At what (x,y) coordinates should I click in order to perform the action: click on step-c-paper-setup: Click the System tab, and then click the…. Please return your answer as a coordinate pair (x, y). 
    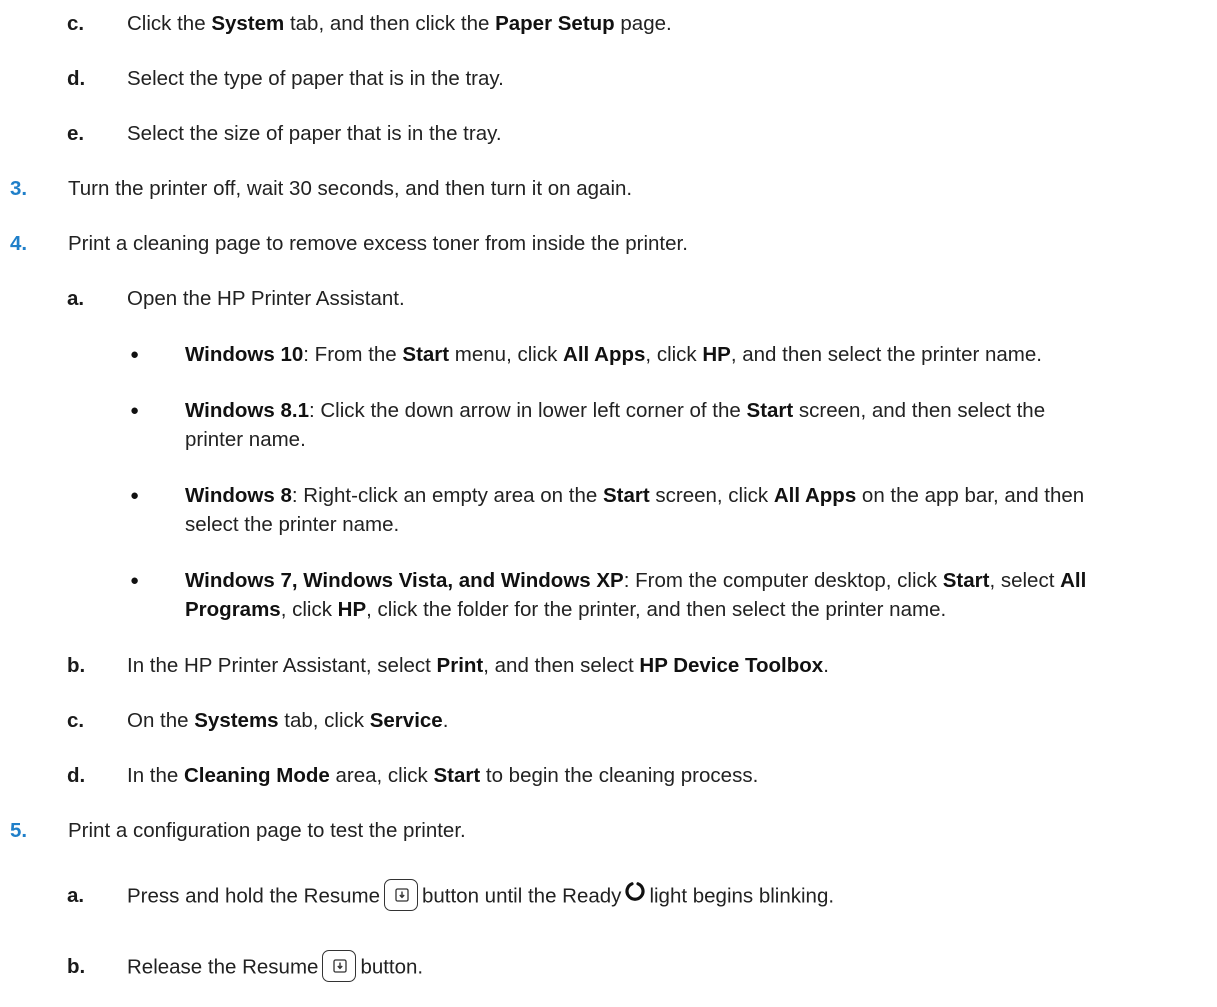
    Looking at the image, I should click on (399, 23).